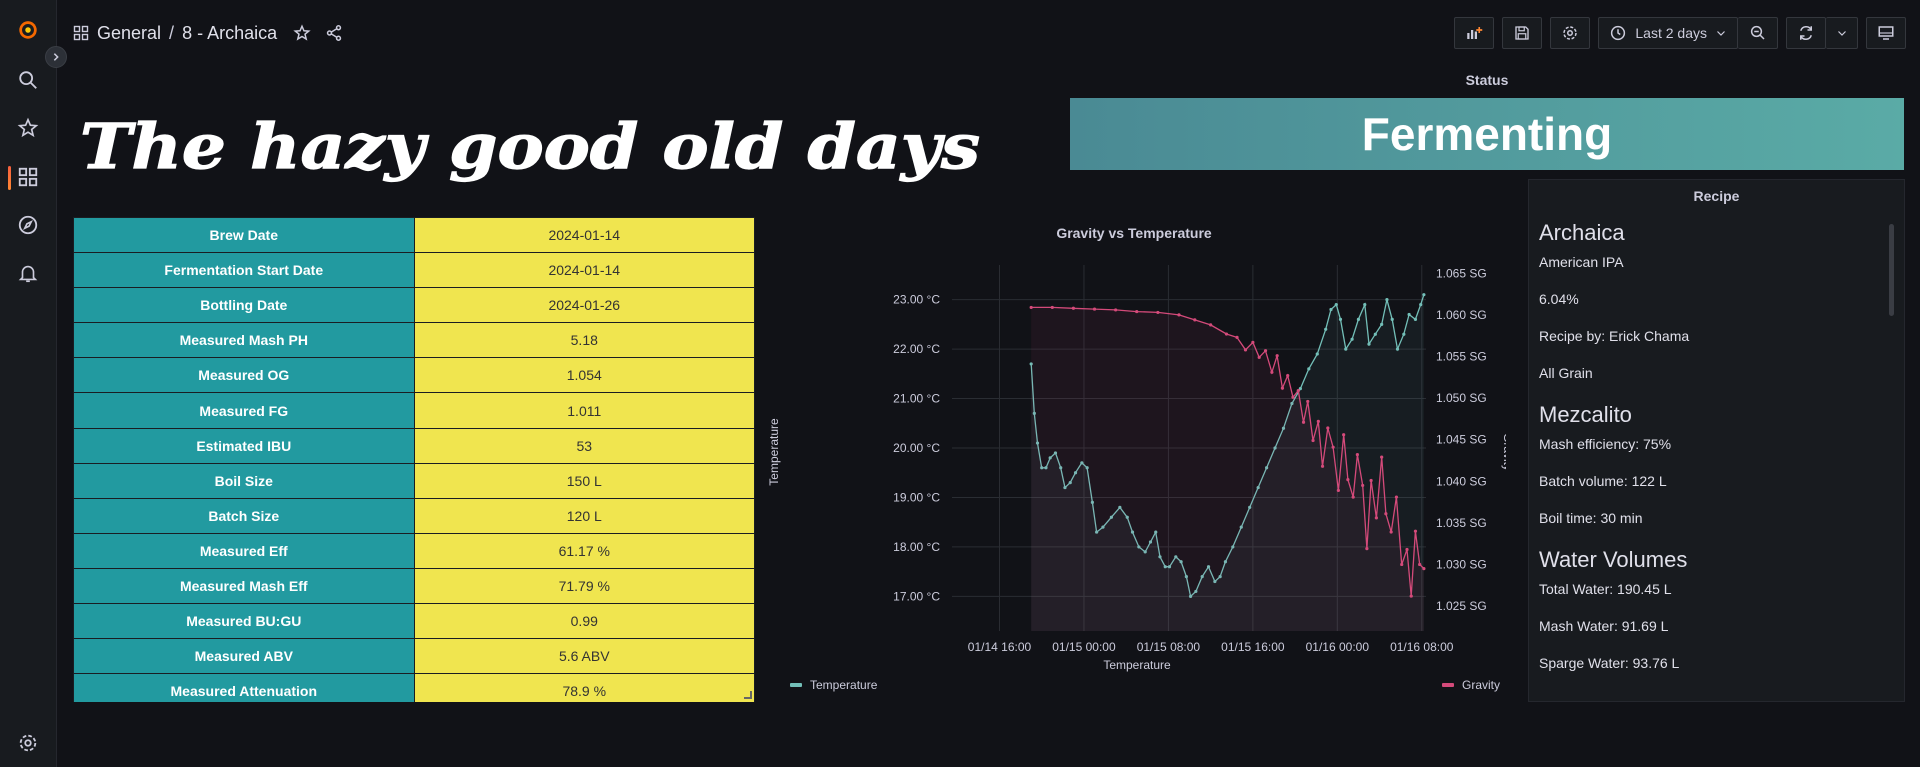 This screenshot has height=767, width=1920. I want to click on tv-mode-button, so click(1886, 33).